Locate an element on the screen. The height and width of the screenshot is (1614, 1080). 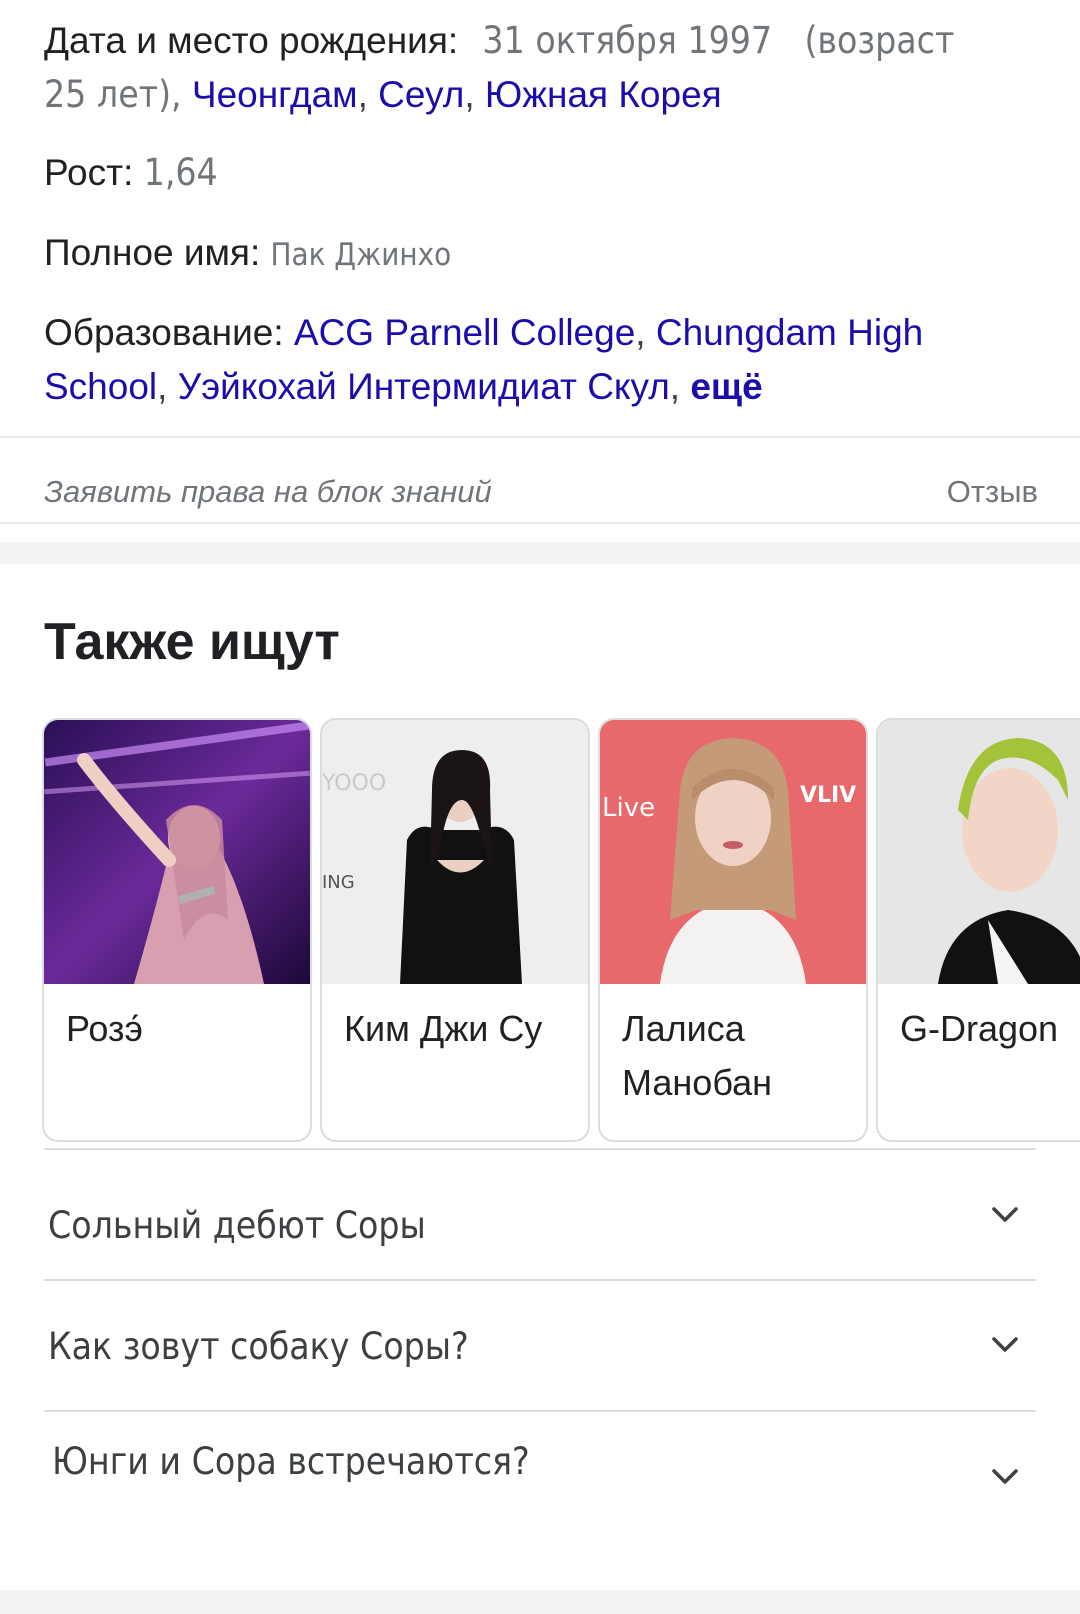
svg-text: ING is located at coordinates (338, 882).